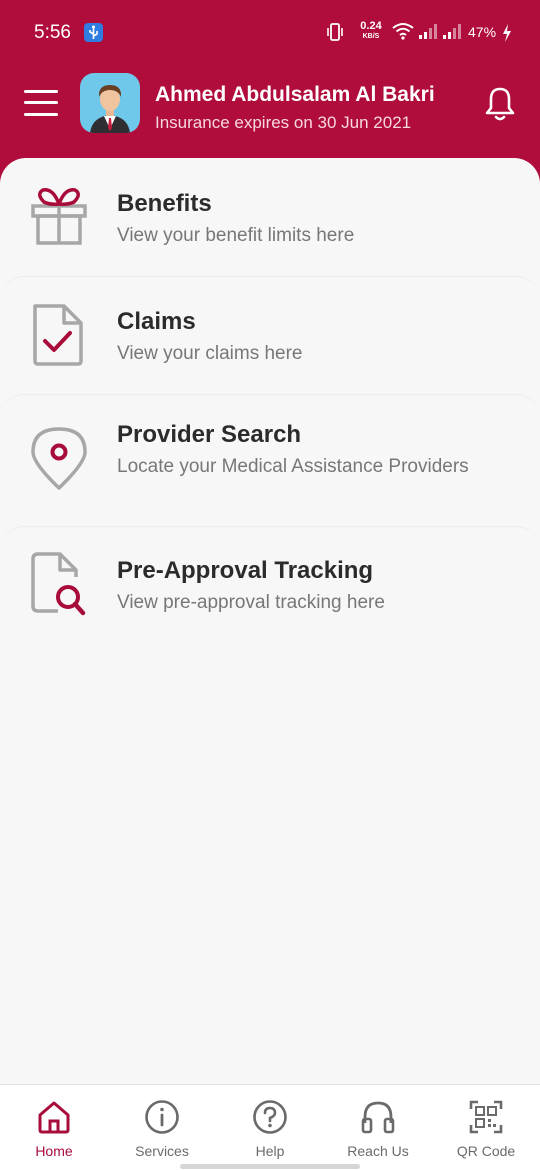  What do you see at coordinates (500, 104) in the screenshot?
I see `notification-bell-icon` at bounding box center [500, 104].